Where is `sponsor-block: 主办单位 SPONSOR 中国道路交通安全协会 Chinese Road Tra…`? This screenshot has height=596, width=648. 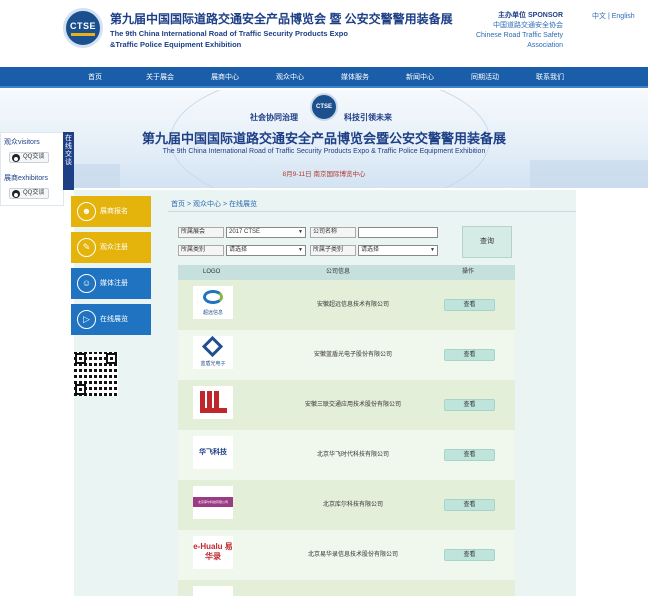 sponsor-block: 主办单位 SPONSOR 中国道路交通安全协会 Chinese Road Tra… is located at coordinates (516, 31).